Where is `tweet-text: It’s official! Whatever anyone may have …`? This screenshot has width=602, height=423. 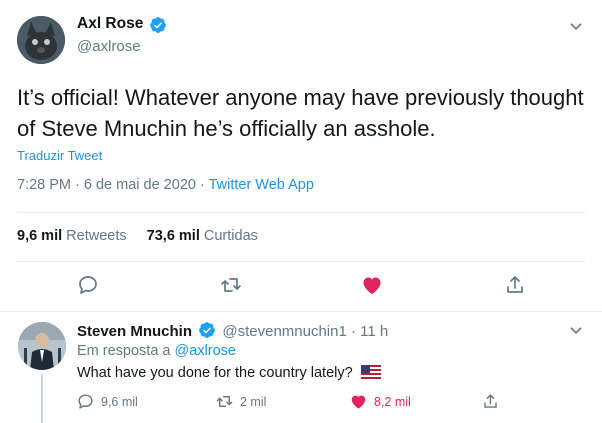 tweet-text: It’s official! Whatever anyone may have … is located at coordinates (300, 113).